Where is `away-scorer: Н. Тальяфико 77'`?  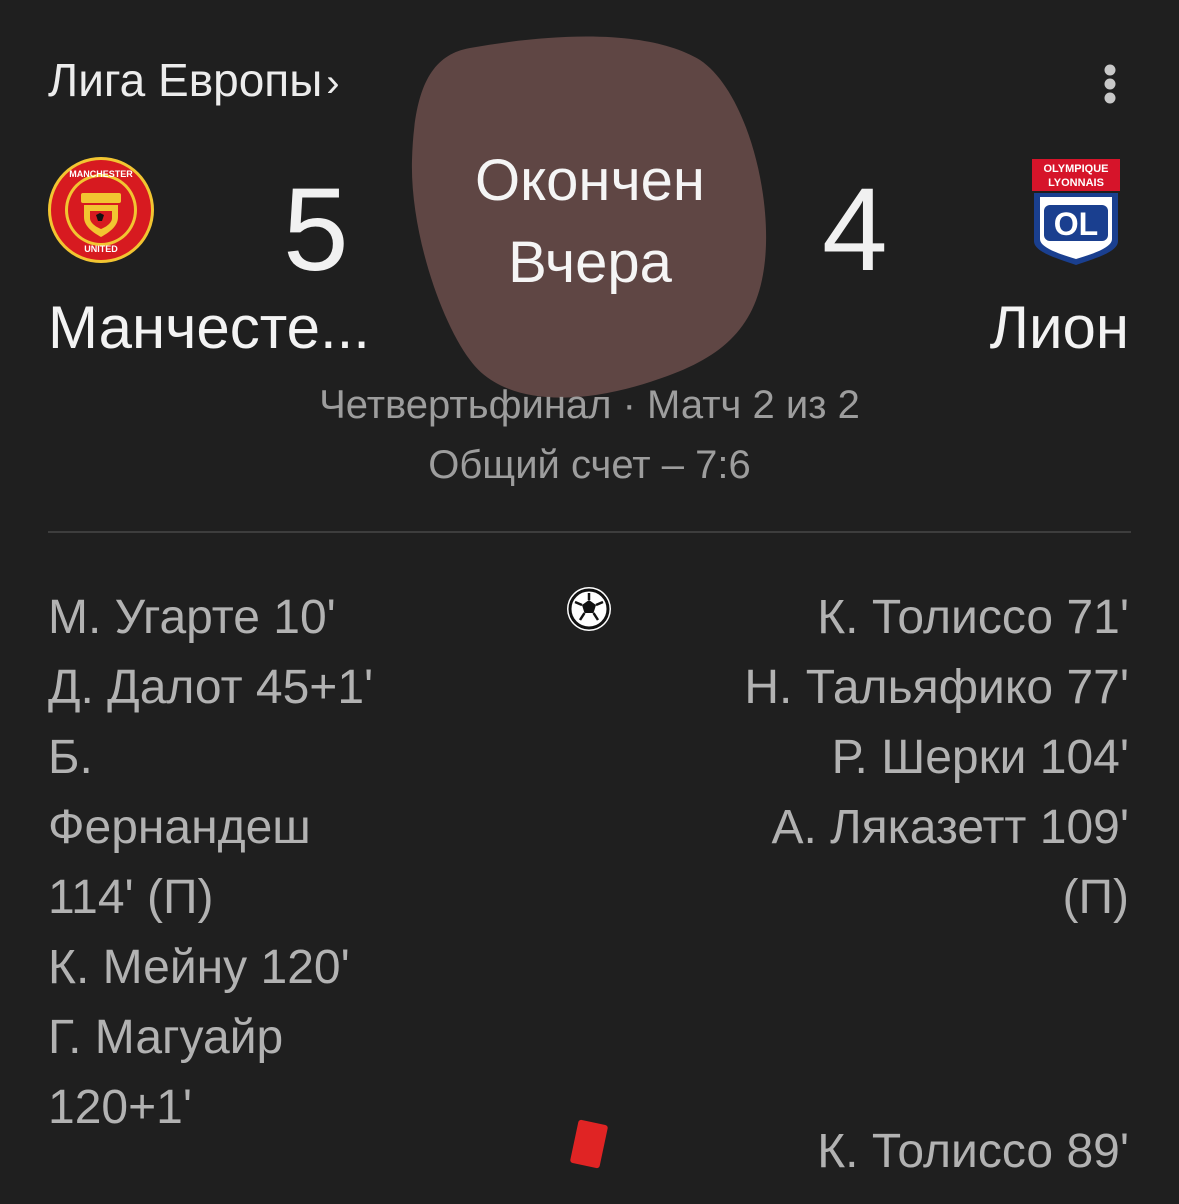
away-scorer: Н. Тальяфико 77' is located at coordinates (936, 687).